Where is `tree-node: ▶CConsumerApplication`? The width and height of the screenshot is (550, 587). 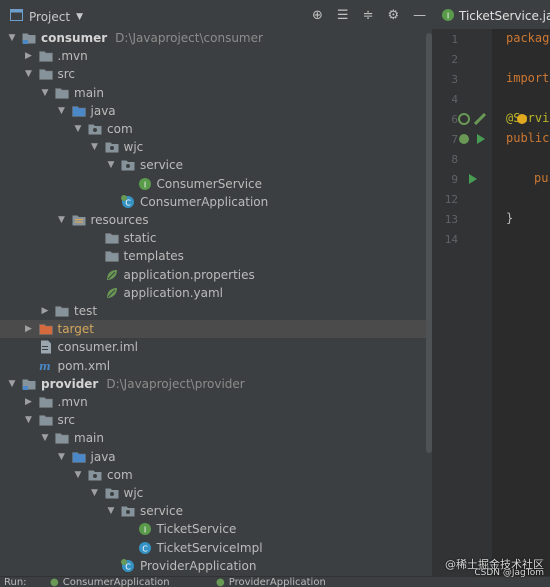 tree-node: ▶CConsumerApplication is located at coordinates (216, 202).